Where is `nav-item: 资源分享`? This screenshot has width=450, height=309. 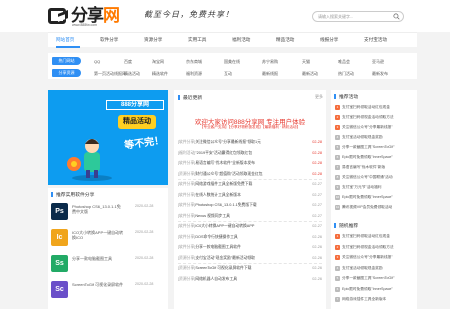
nav-item: 资源分享 is located at coordinates (153, 40).